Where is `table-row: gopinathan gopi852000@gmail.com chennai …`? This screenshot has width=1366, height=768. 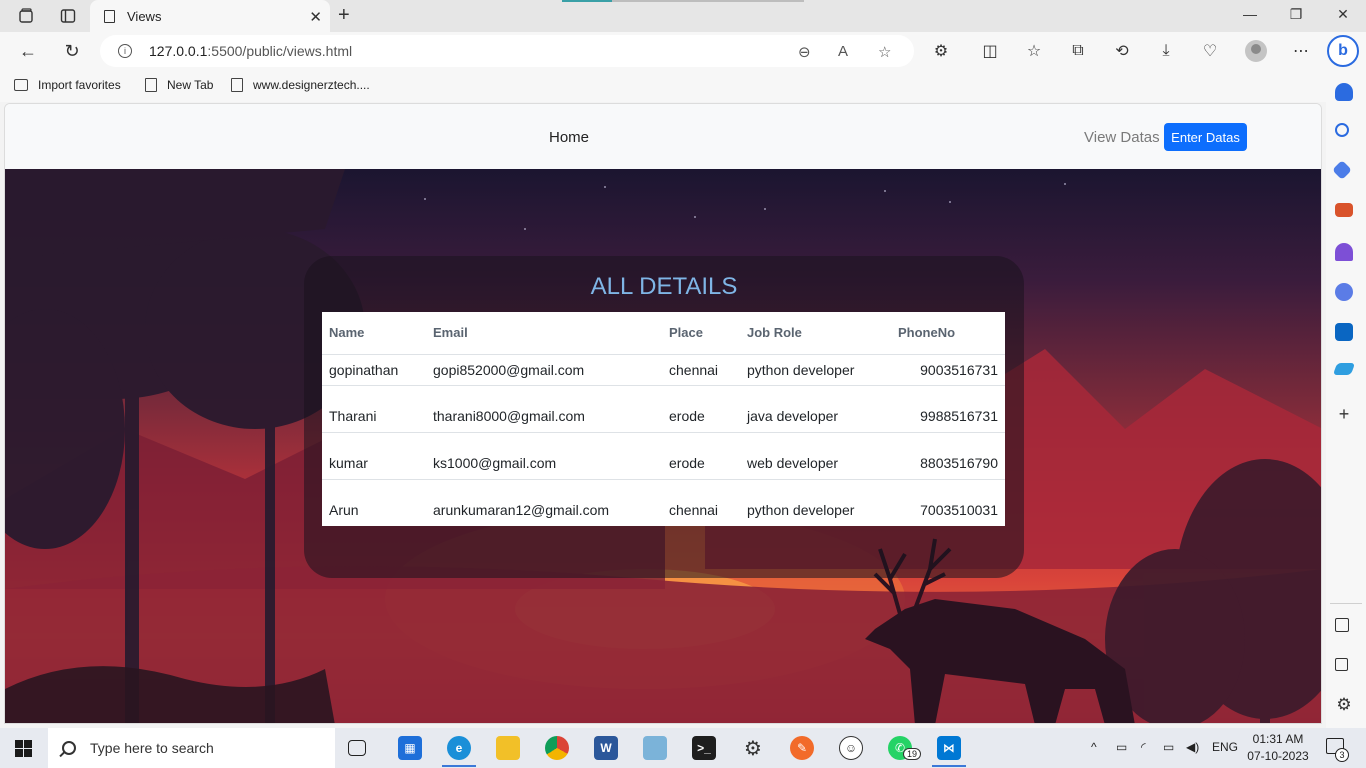
table-row: gopinathan gopi852000@gmail.com chennai … is located at coordinates (663, 370).